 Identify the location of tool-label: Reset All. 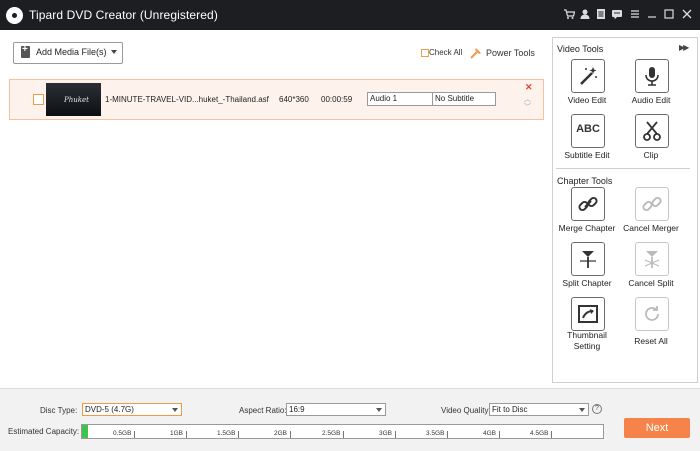
(651, 341).